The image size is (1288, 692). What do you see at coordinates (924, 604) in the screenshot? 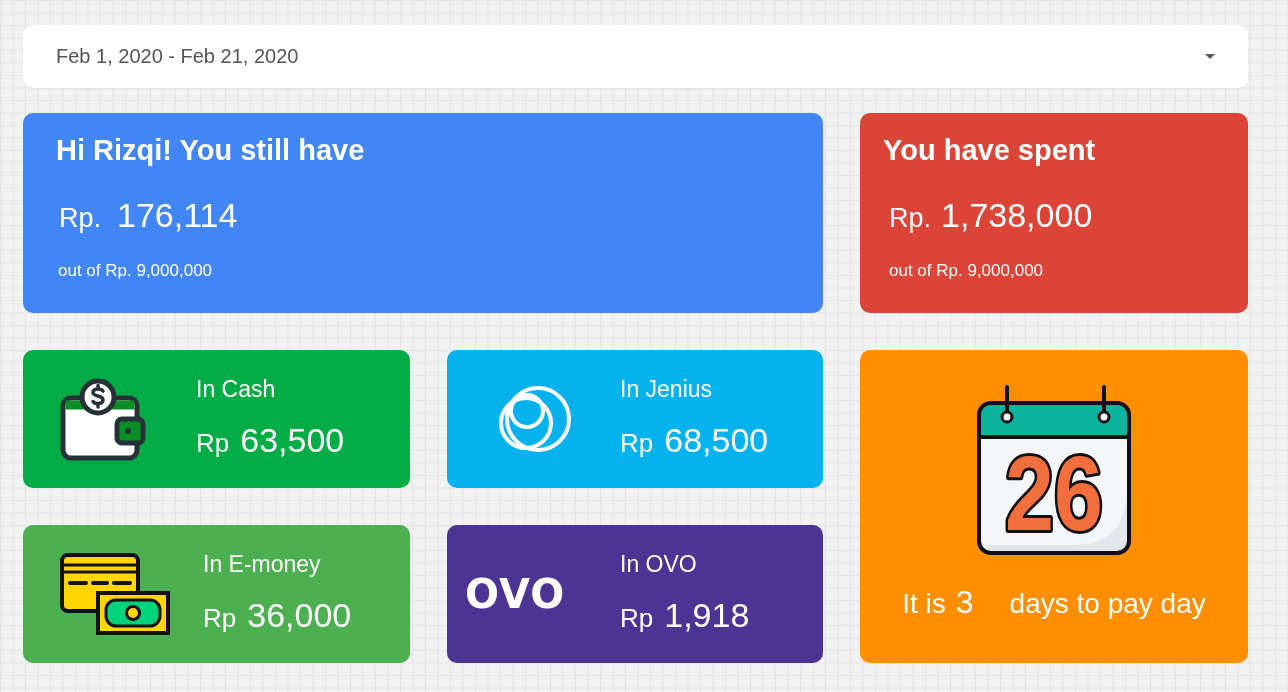
I see `payday-prefix: It is` at bounding box center [924, 604].